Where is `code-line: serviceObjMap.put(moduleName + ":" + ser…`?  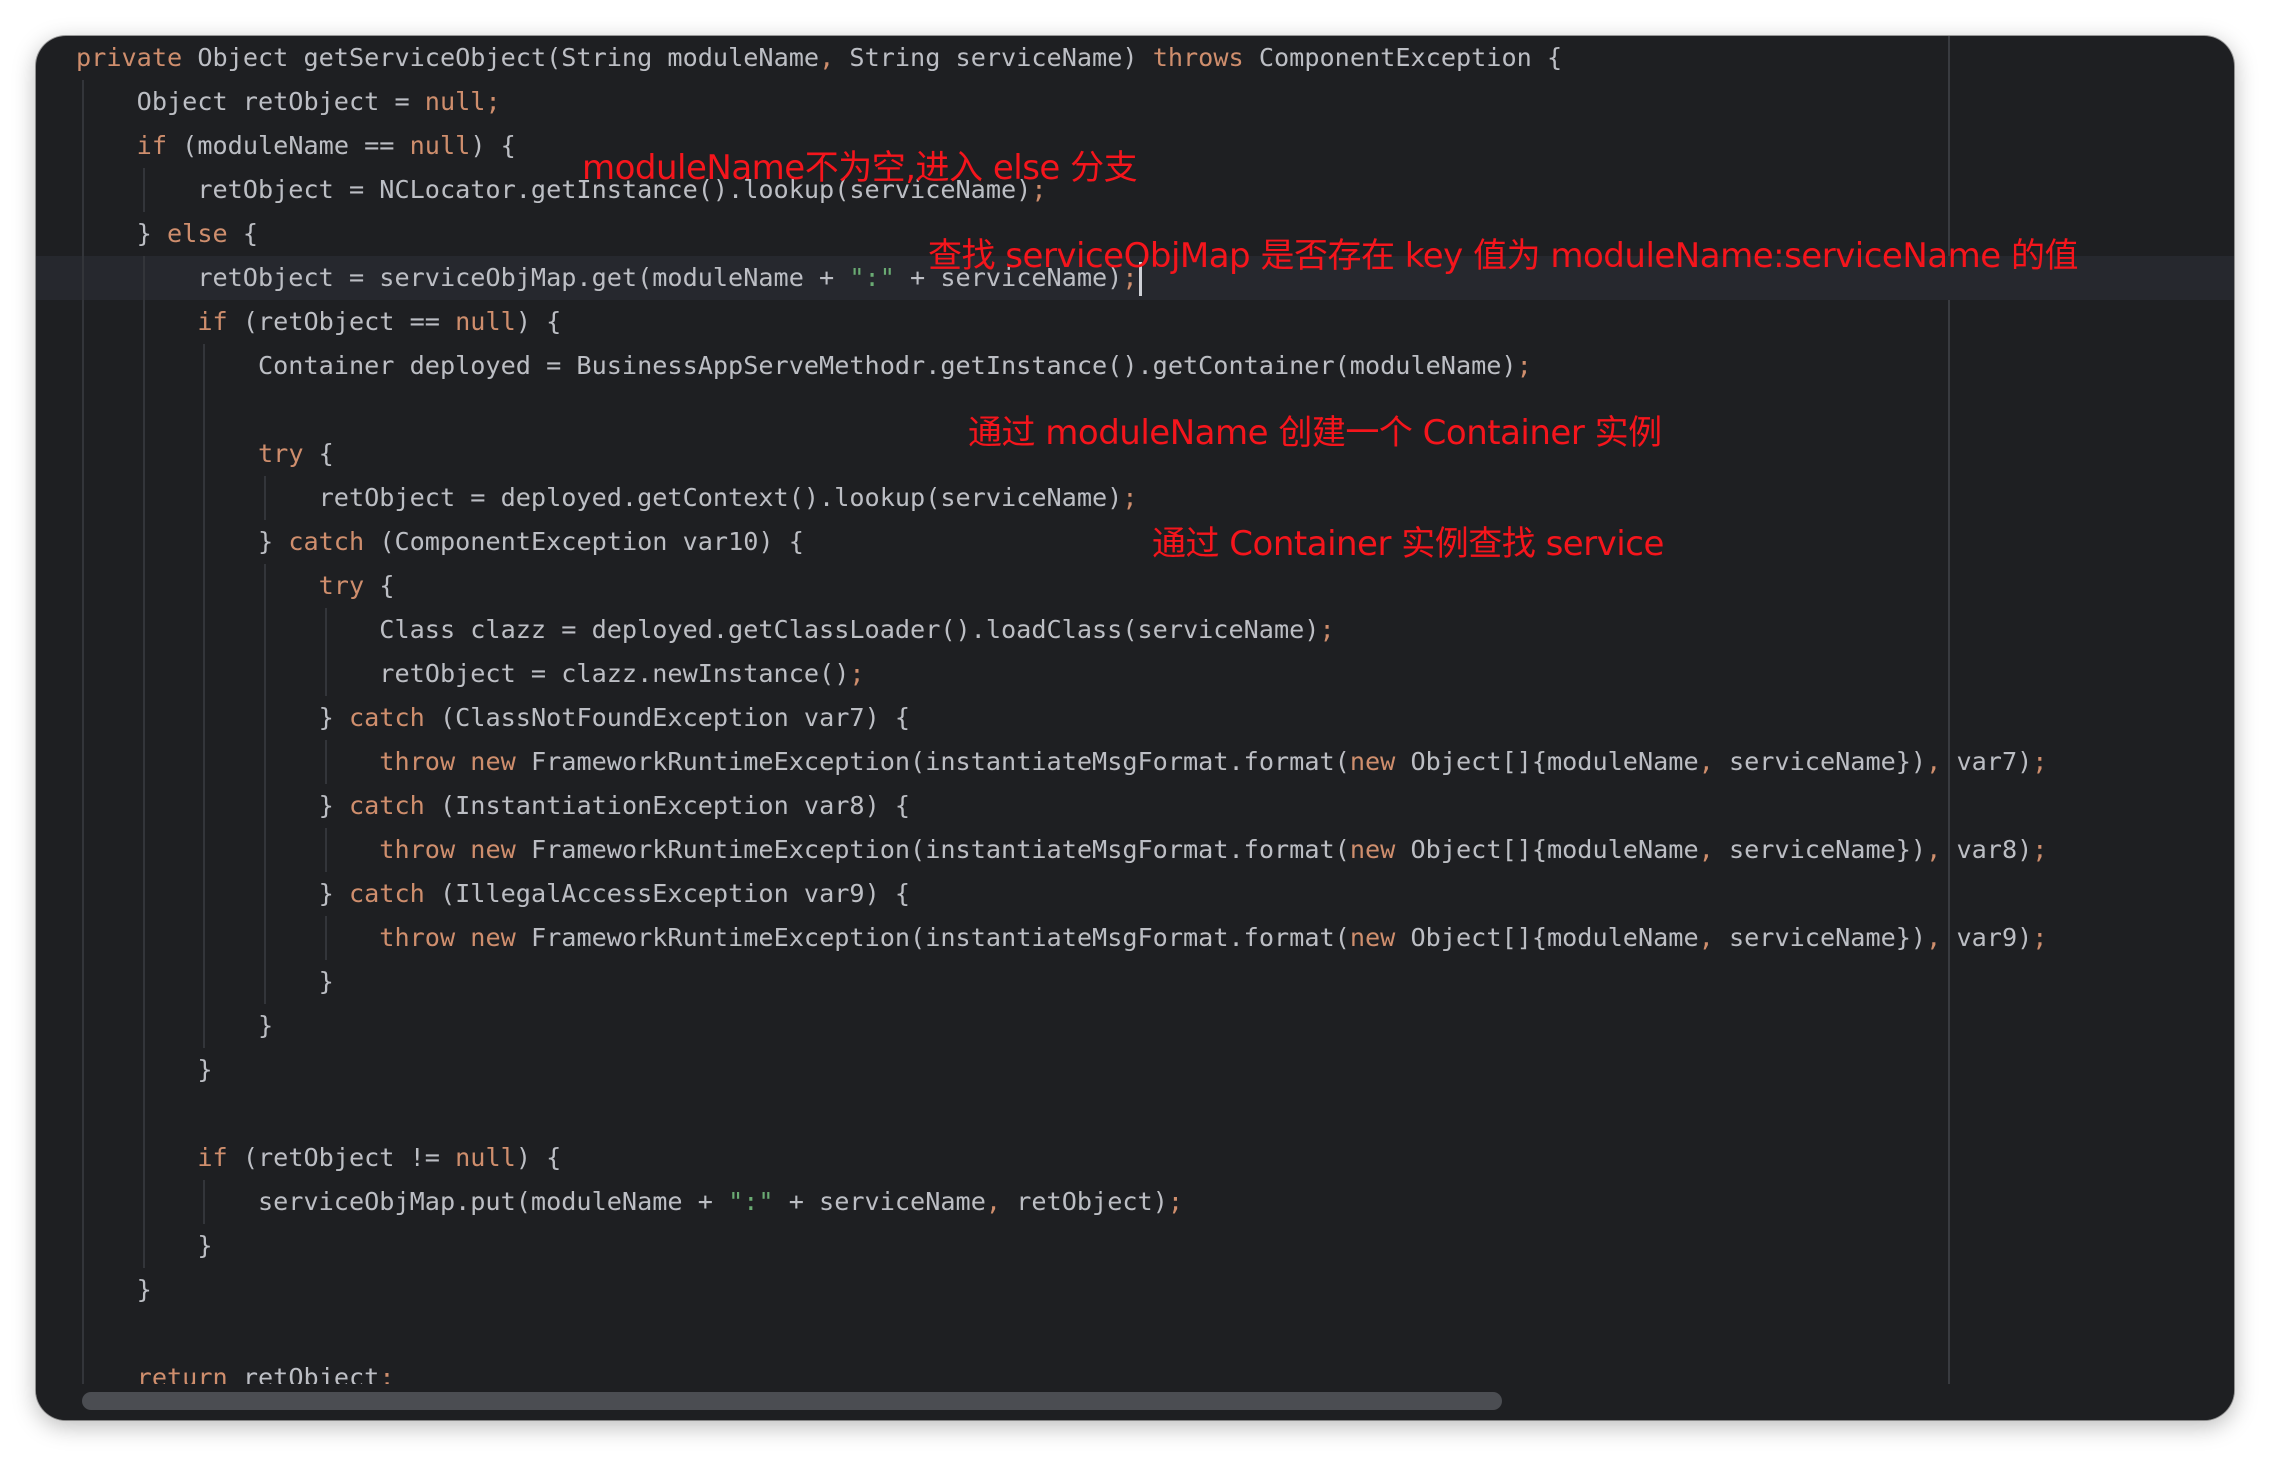 code-line: serviceObjMap.put(moduleName + ":" + ser… is located at coordinates (629, 1202).